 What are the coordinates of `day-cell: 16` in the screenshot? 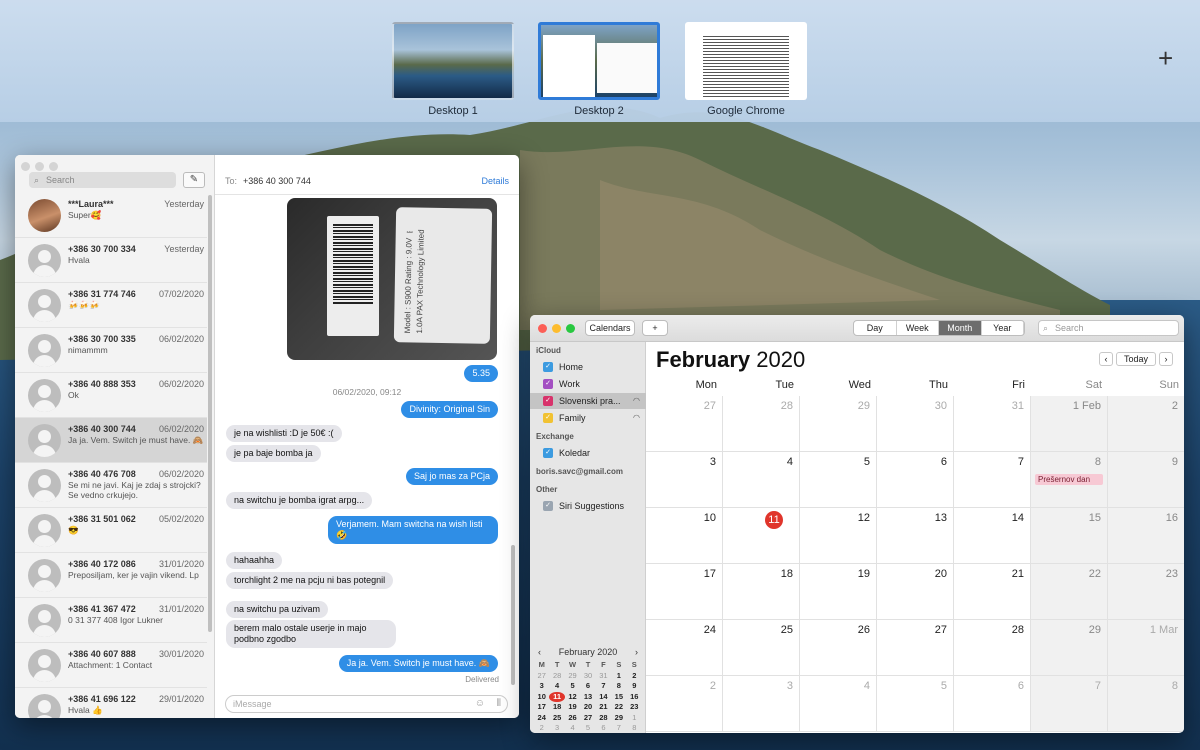 It's located at (1146, 536).